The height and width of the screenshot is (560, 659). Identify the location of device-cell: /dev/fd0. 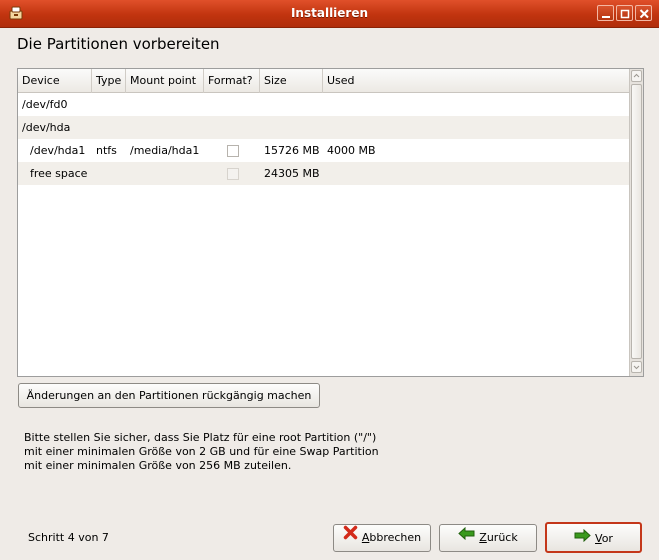
(45, 104).